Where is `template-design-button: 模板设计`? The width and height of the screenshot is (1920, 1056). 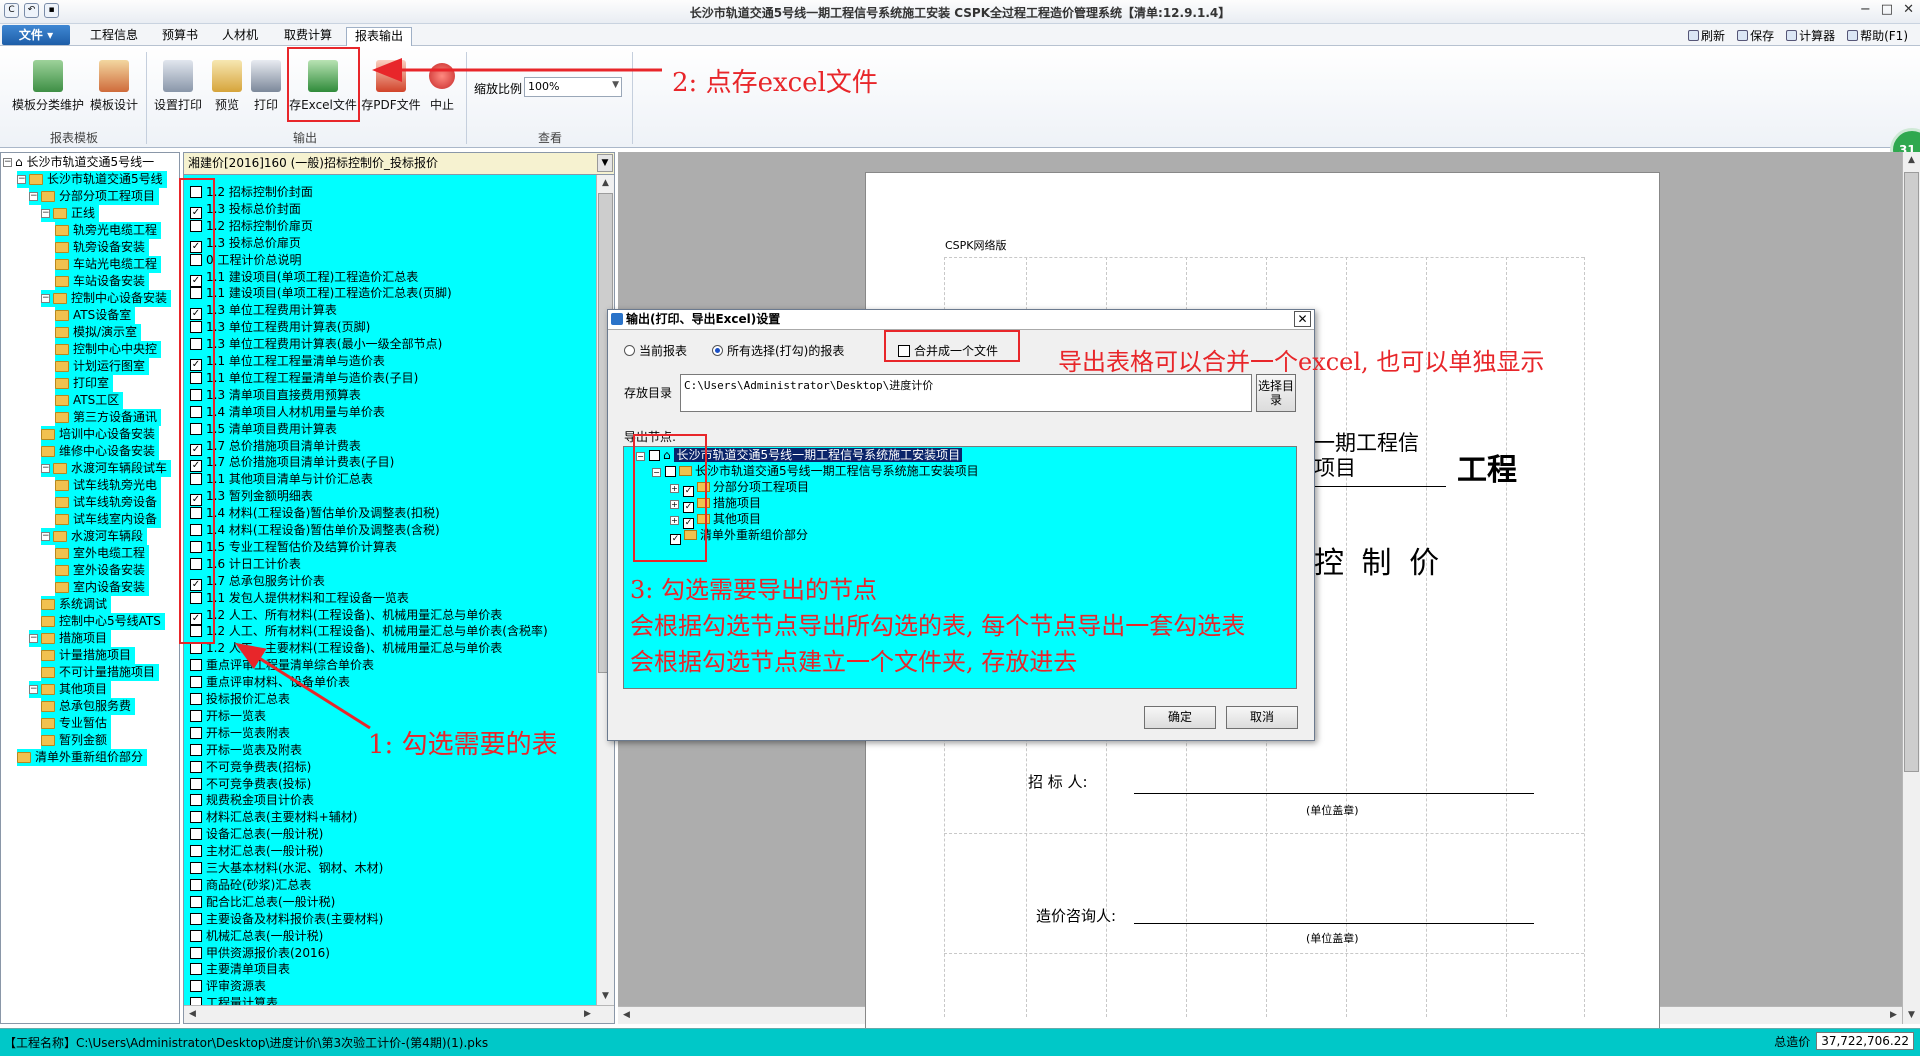
template-design-button: 模板设计 is located at coordinates (114, 86).